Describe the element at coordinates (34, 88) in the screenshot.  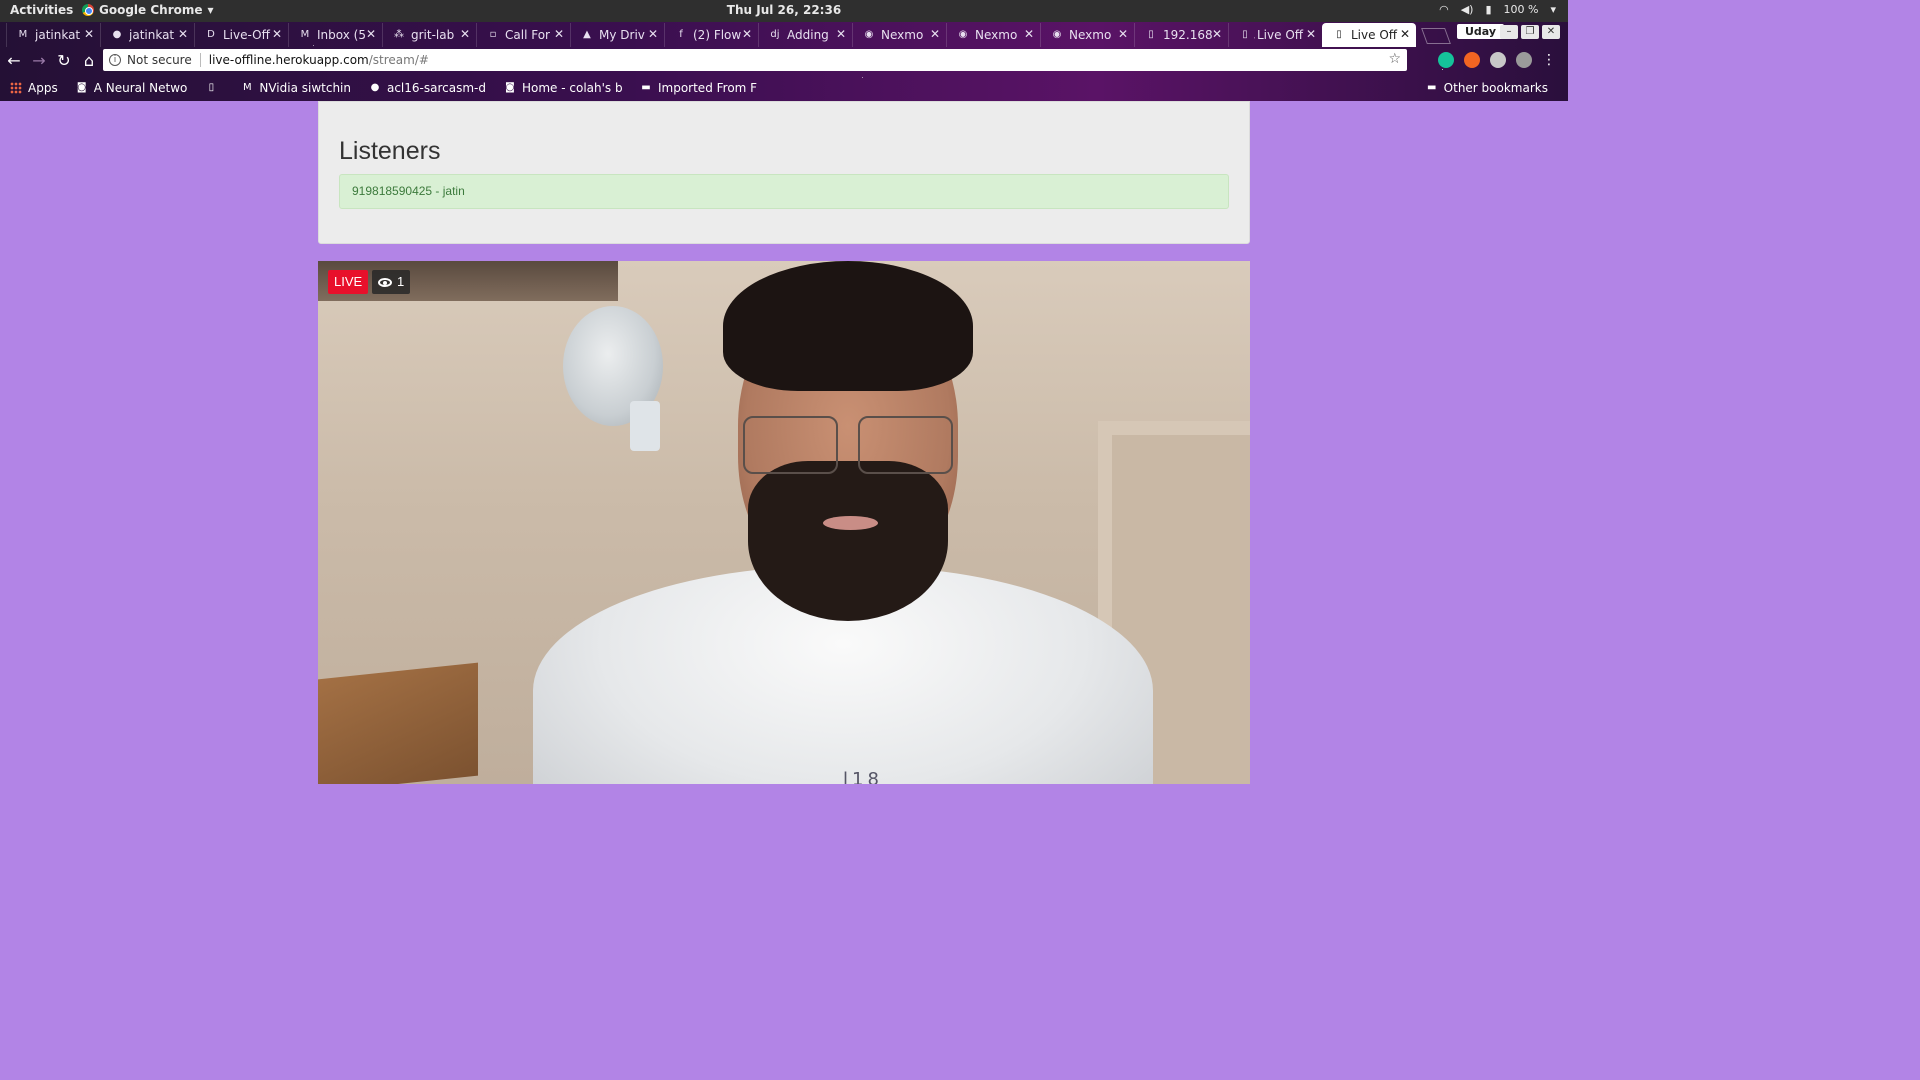
I see `bookmark-item: Apps` at that location.